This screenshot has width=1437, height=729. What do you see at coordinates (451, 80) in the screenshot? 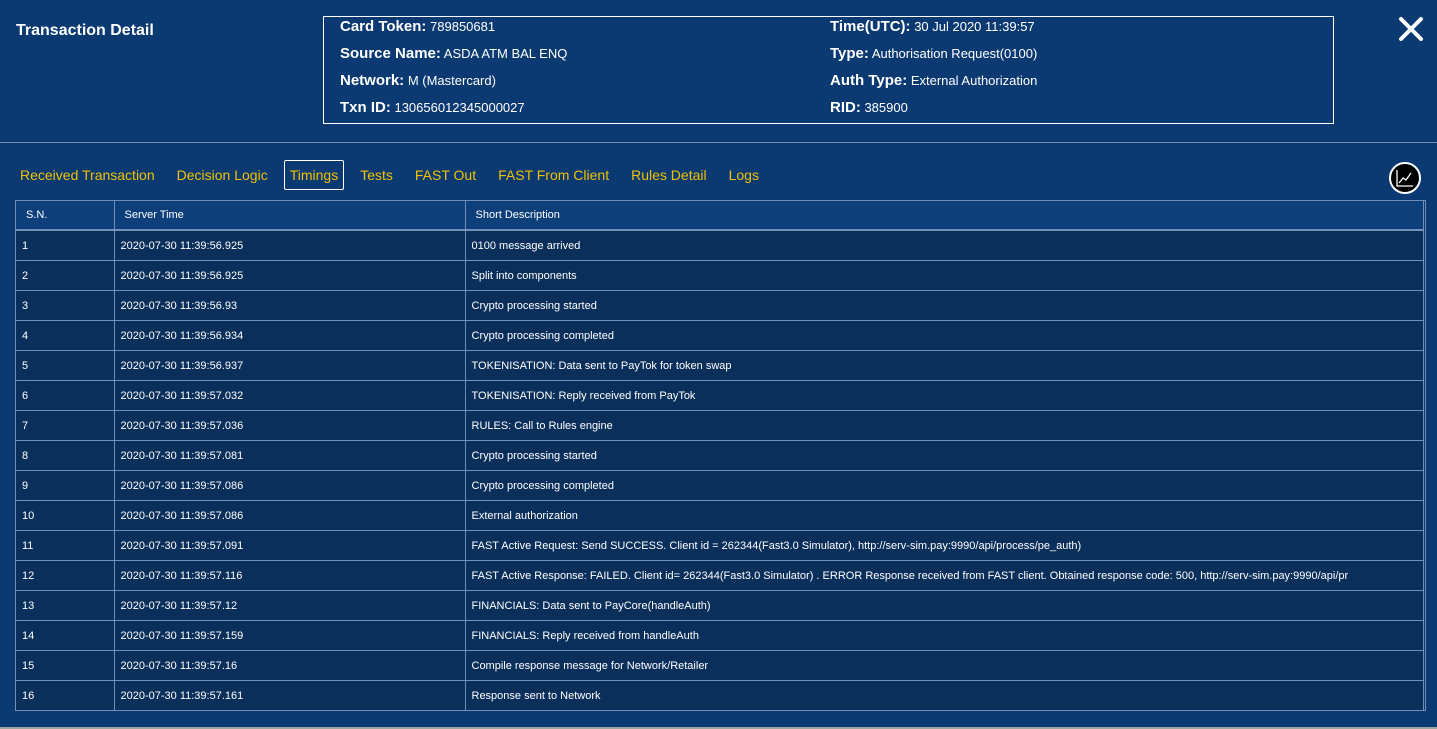
I see `network-value: M (Mastercard)` at bounding box center [451, 80].